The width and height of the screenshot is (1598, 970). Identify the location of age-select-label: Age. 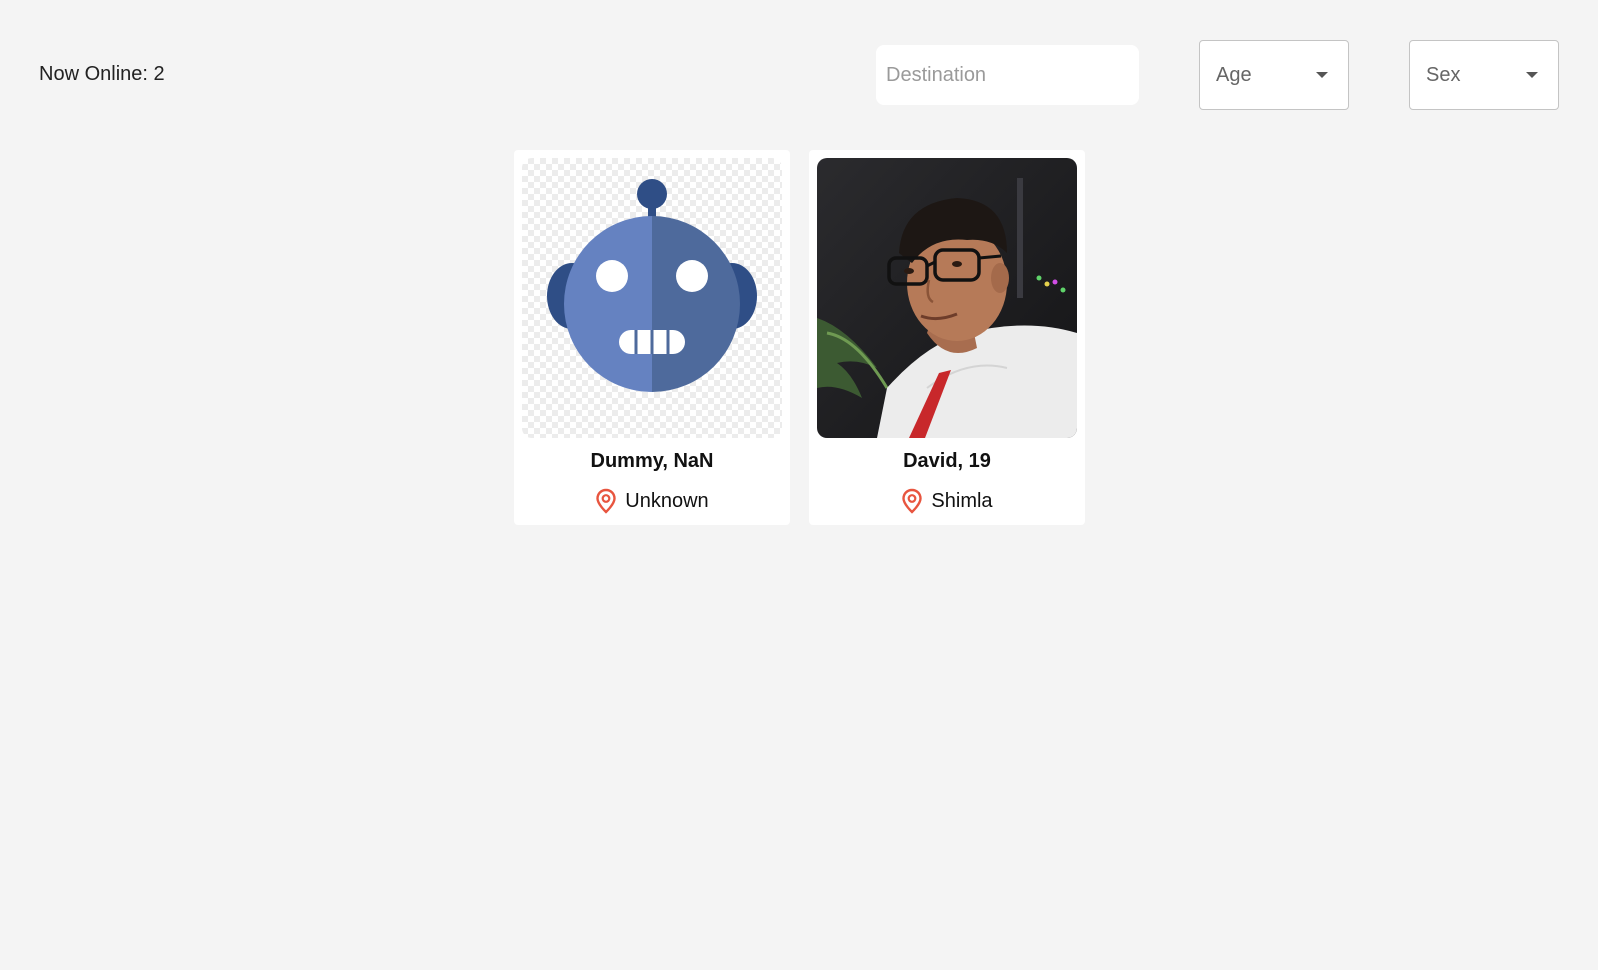
(1234, 74).